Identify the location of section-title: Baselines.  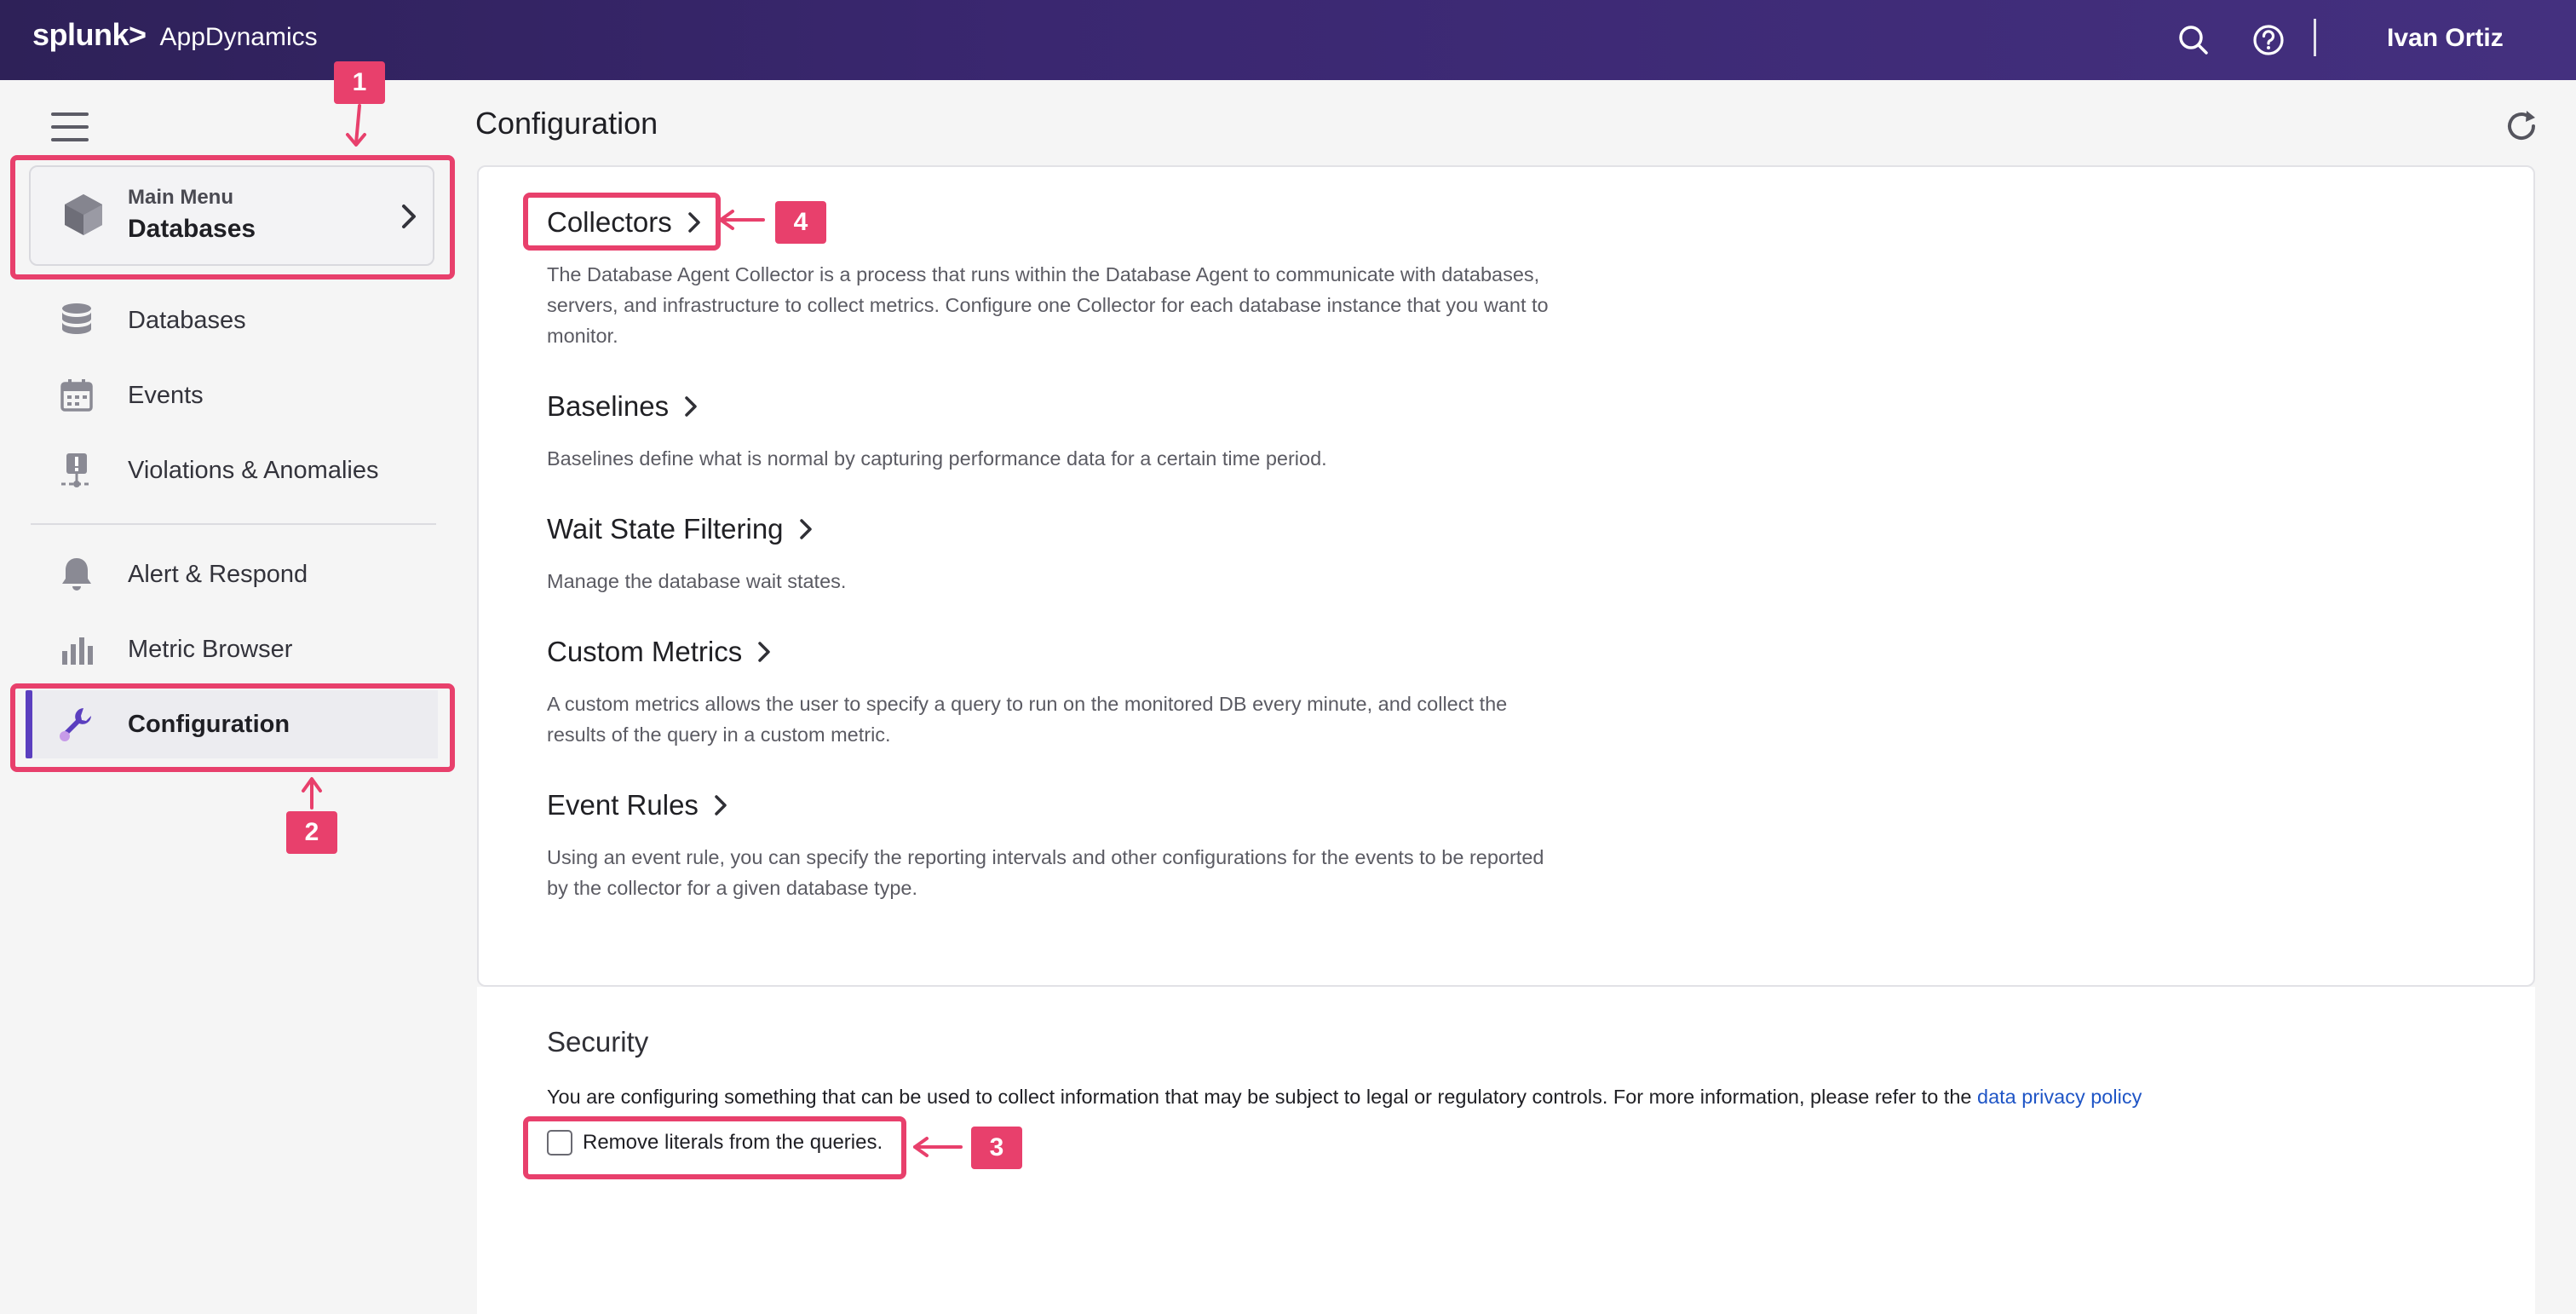
(608, 406).